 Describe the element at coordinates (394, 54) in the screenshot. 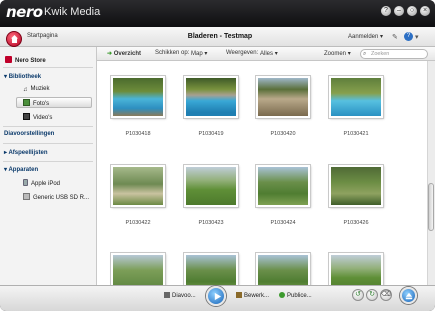

I see `search-input: ⌕ Zoeken` at that location.